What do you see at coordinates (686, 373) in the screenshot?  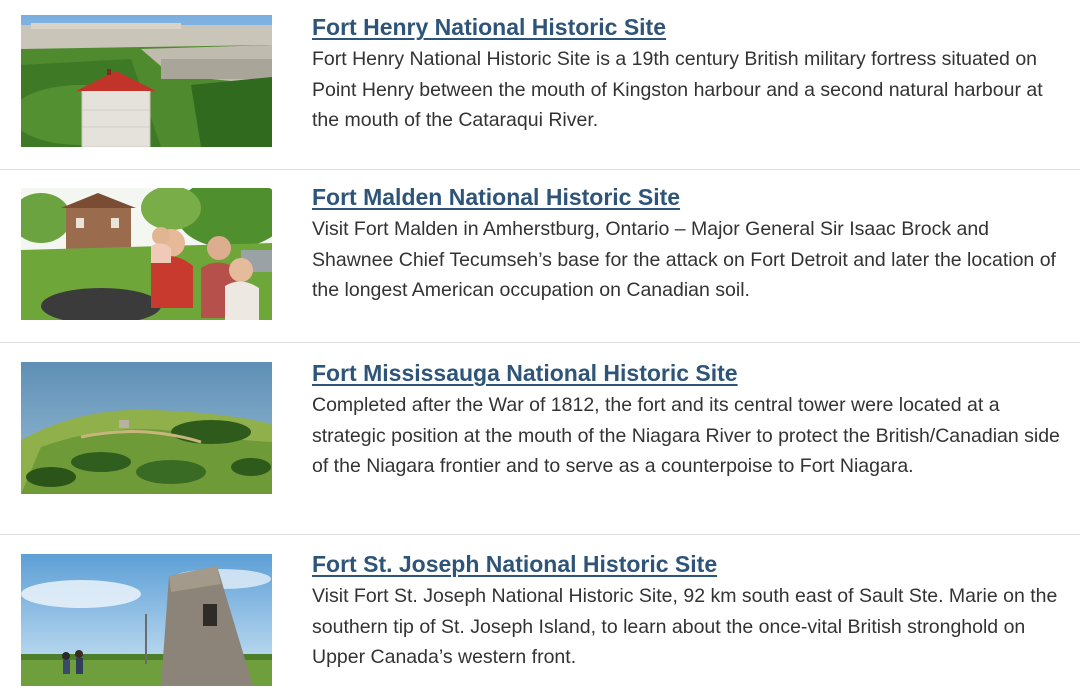 I see `site-title-link: Fort Mississauga National Historic Site` at bounding box center [686, 373].